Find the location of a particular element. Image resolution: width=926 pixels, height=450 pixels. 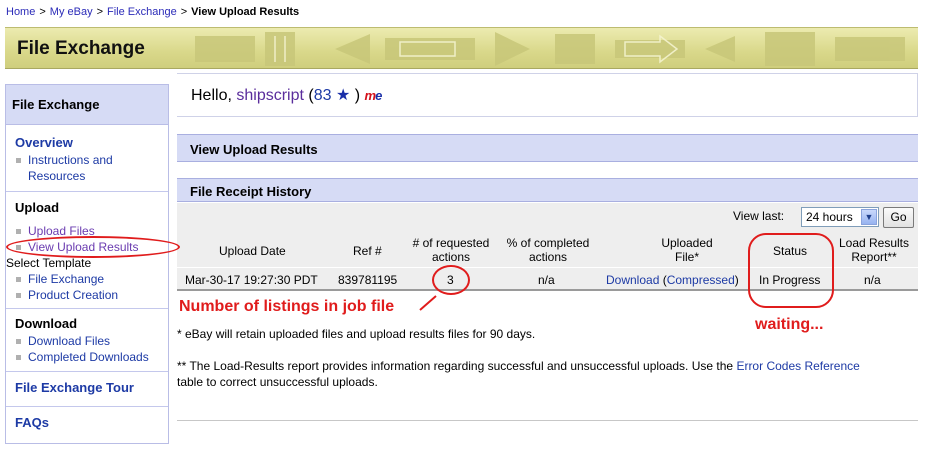

annotation-ring-requested is located at coordinates (451, 280).